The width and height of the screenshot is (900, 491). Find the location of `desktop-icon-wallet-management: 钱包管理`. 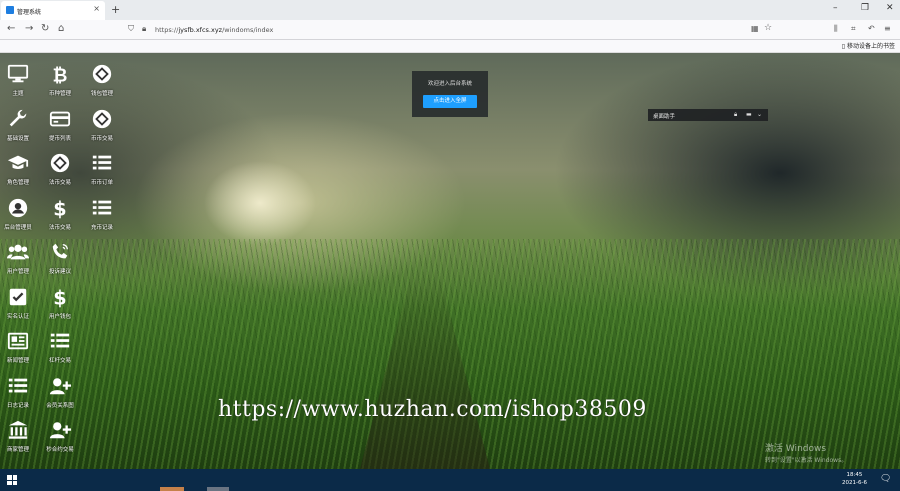

desktop-icon-wallet-management: 钱包管理 is located at coordinates (102, 84).